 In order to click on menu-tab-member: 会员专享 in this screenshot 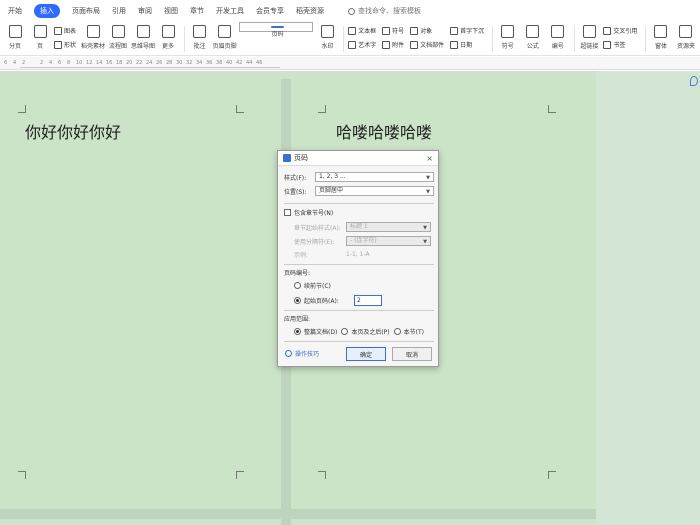, I will do `click(270, 11)`.